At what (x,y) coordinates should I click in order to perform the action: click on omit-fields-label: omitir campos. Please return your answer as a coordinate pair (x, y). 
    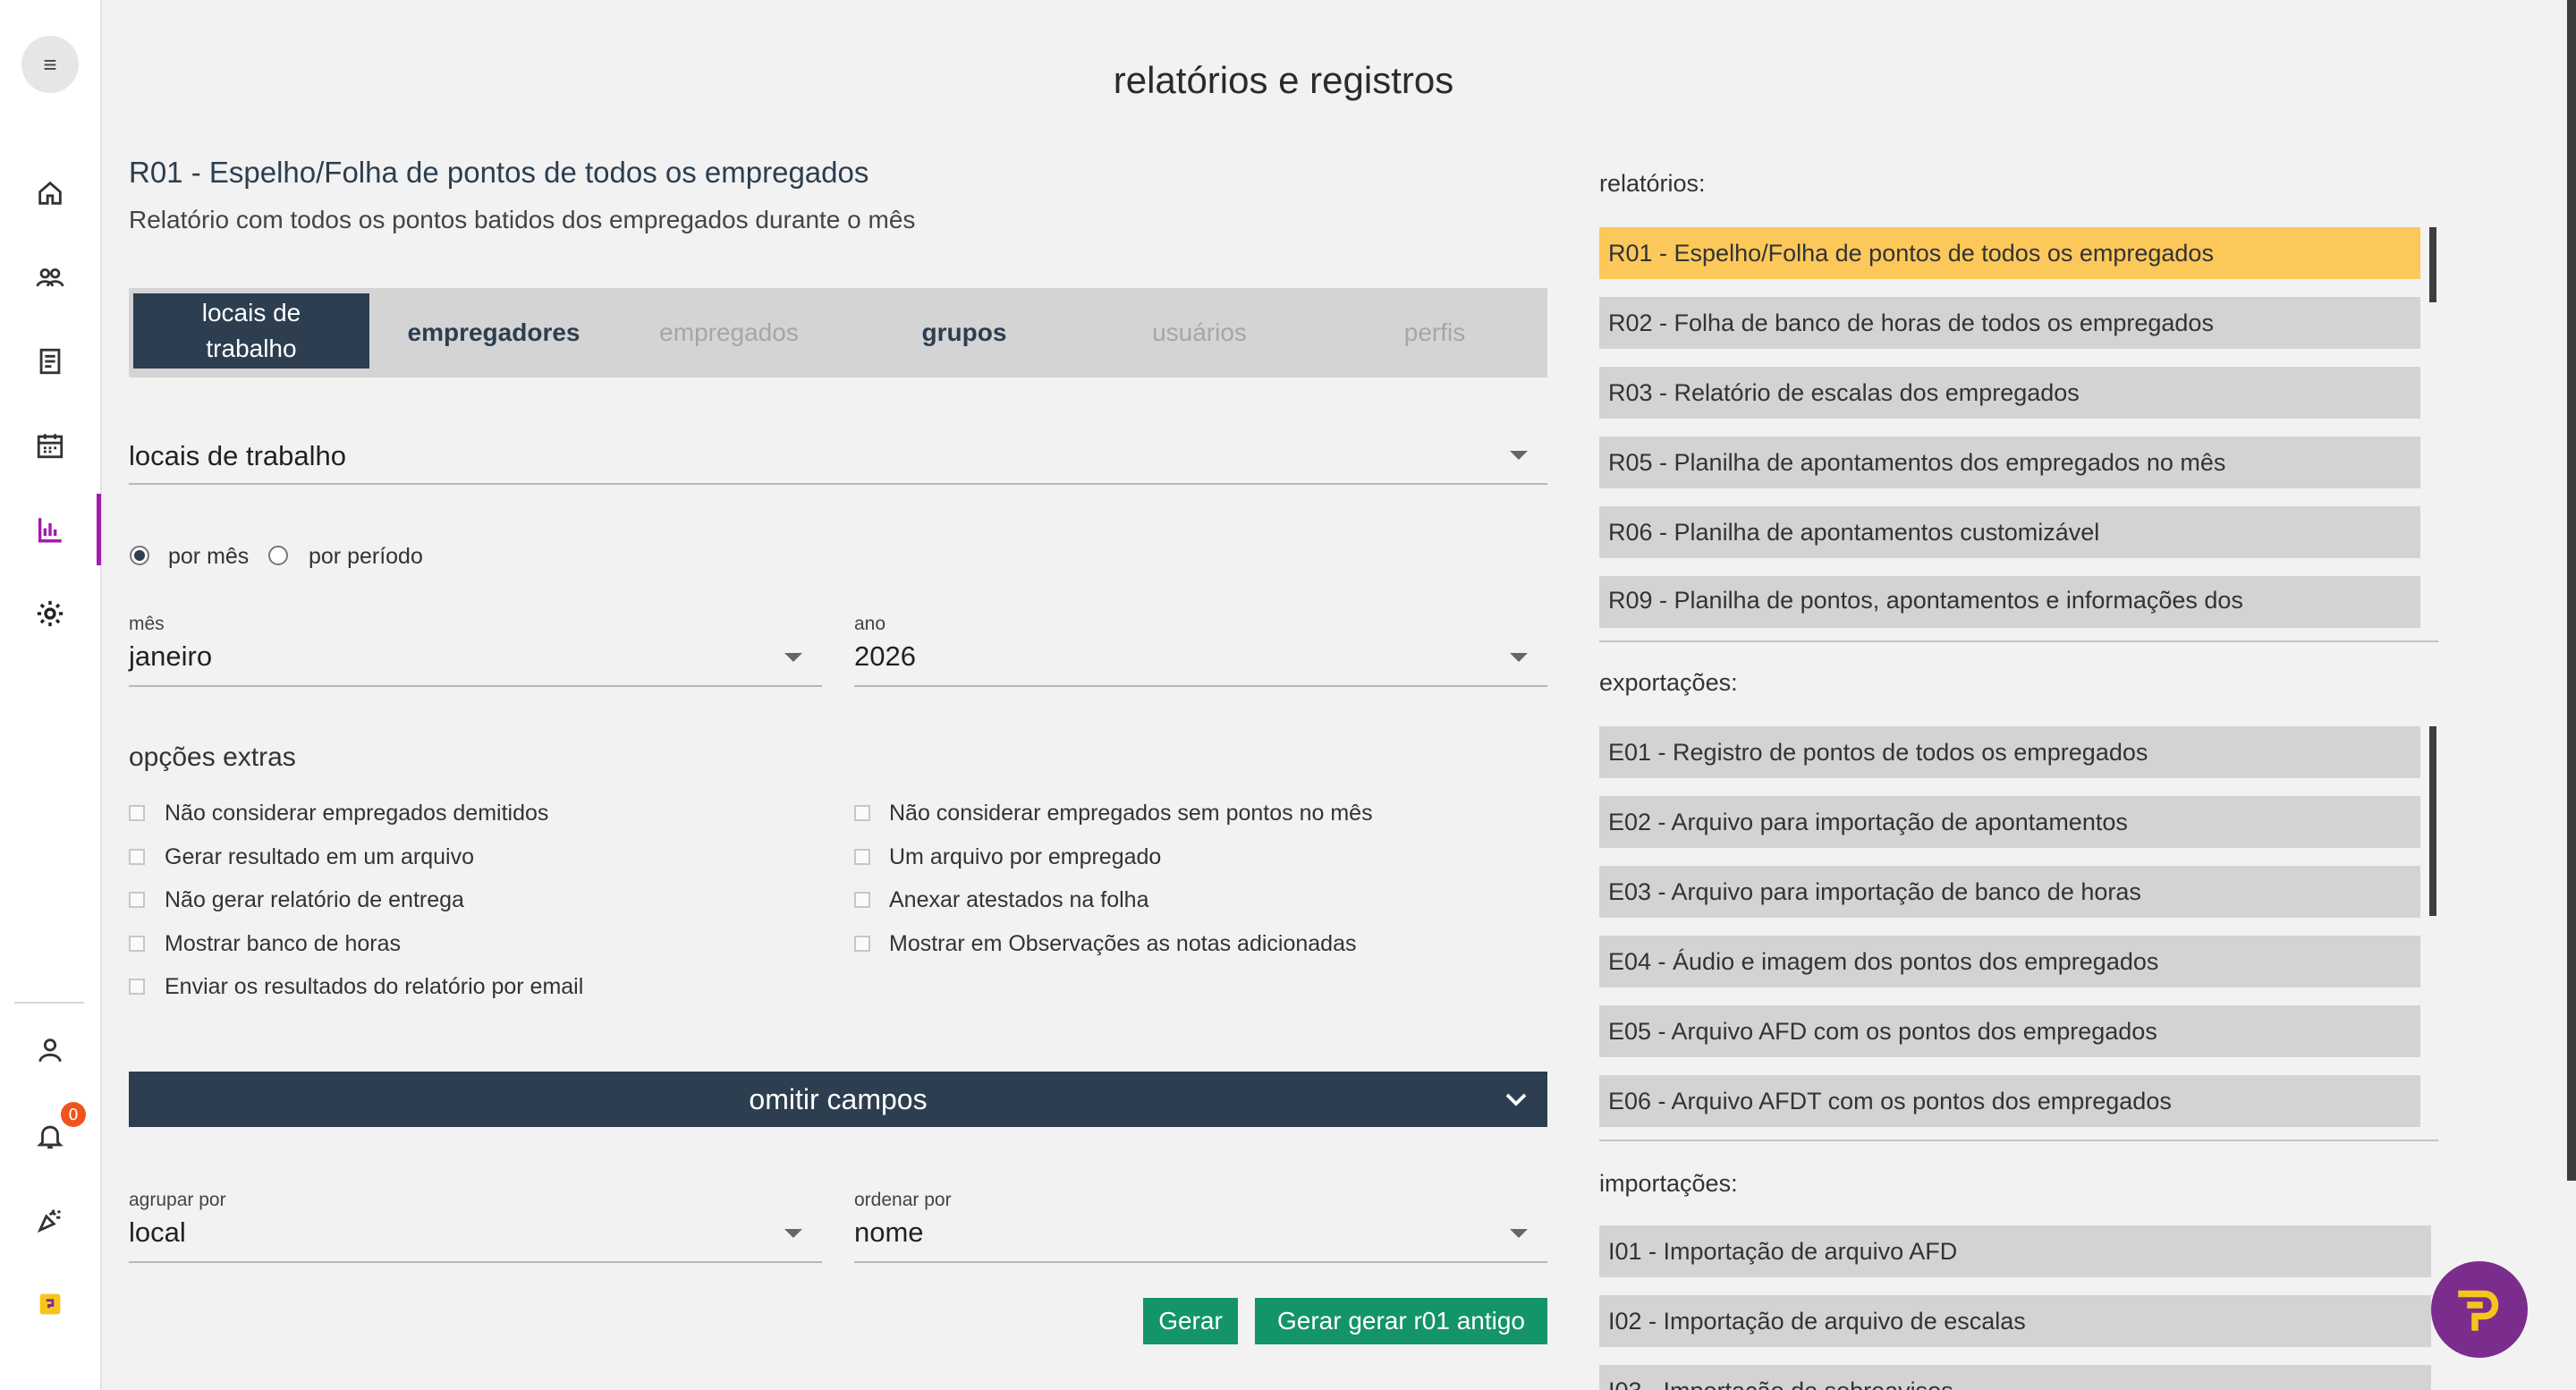
    Looking at the image, I should click on (838, 1098).